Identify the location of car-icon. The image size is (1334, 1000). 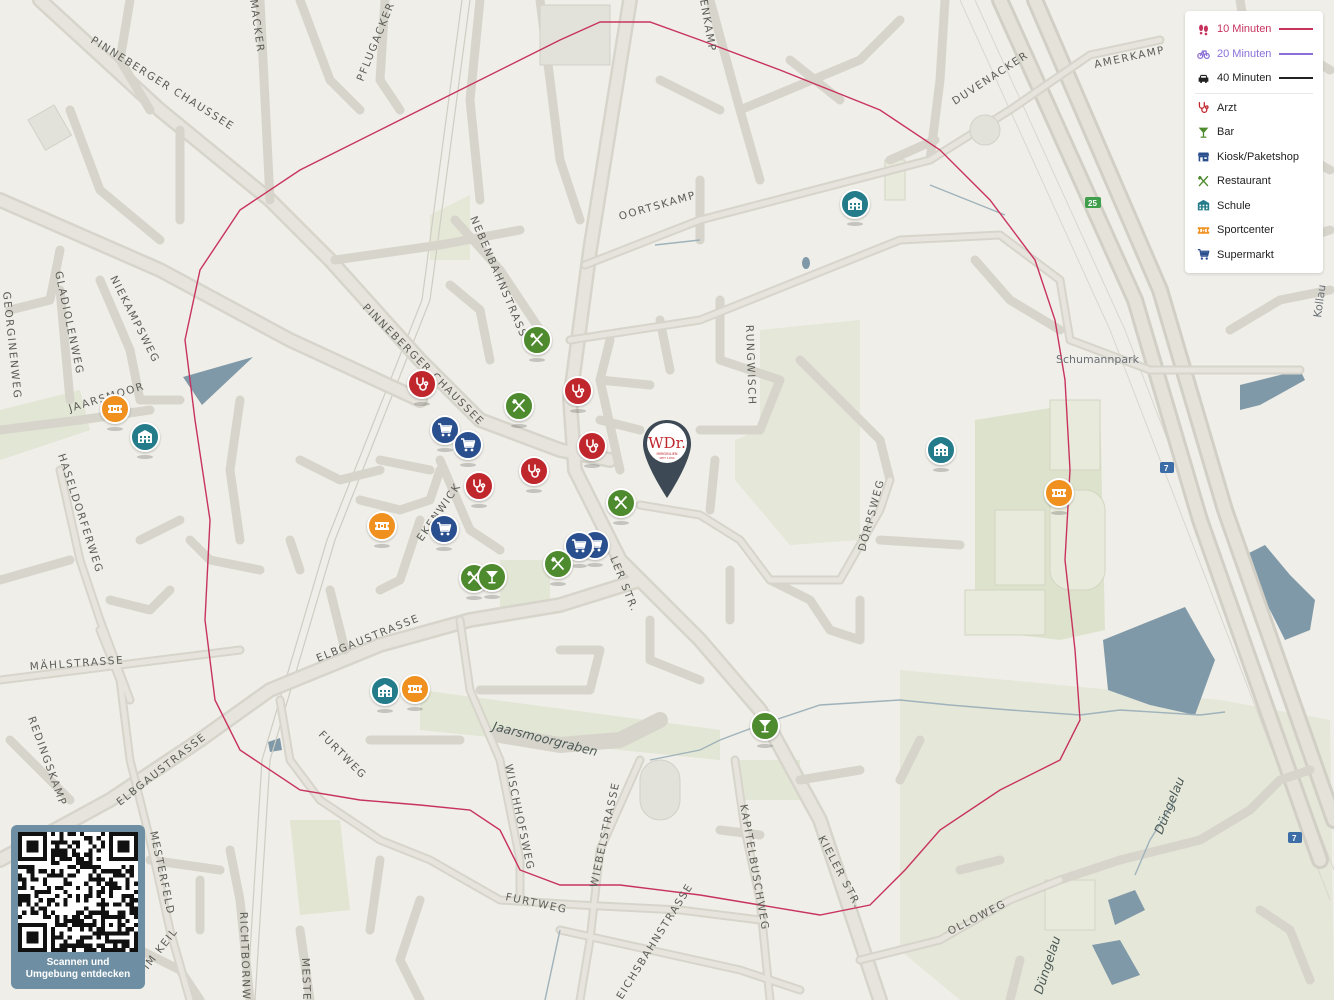
(1203, 78).